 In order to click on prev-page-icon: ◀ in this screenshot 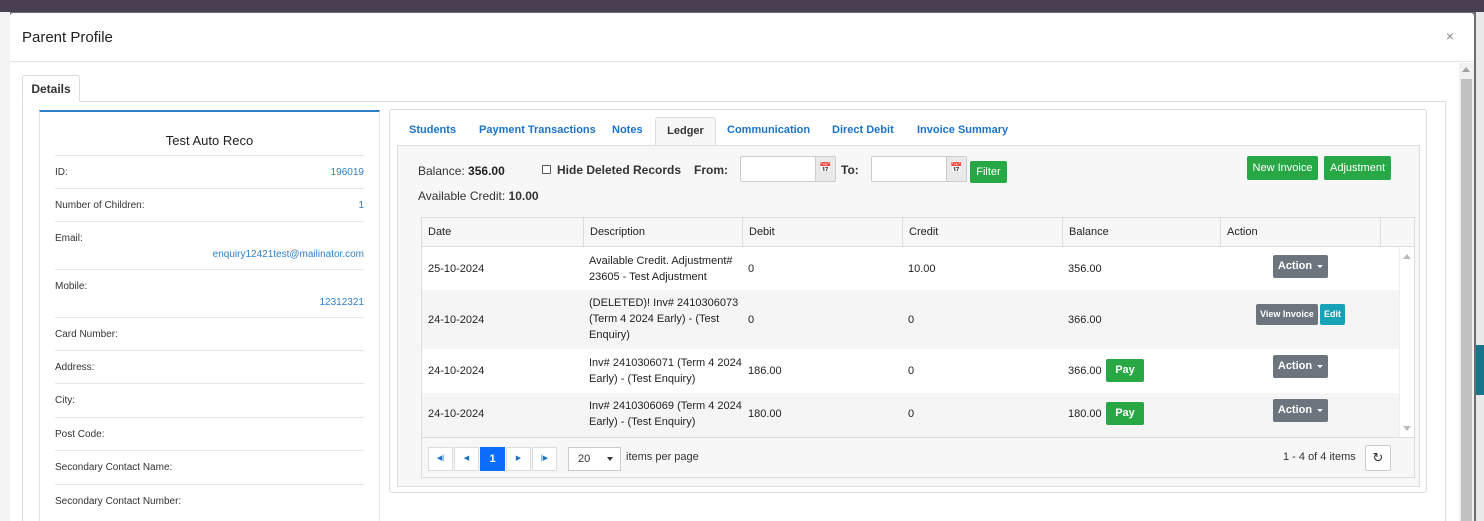, I will do `click(466, 459)`.